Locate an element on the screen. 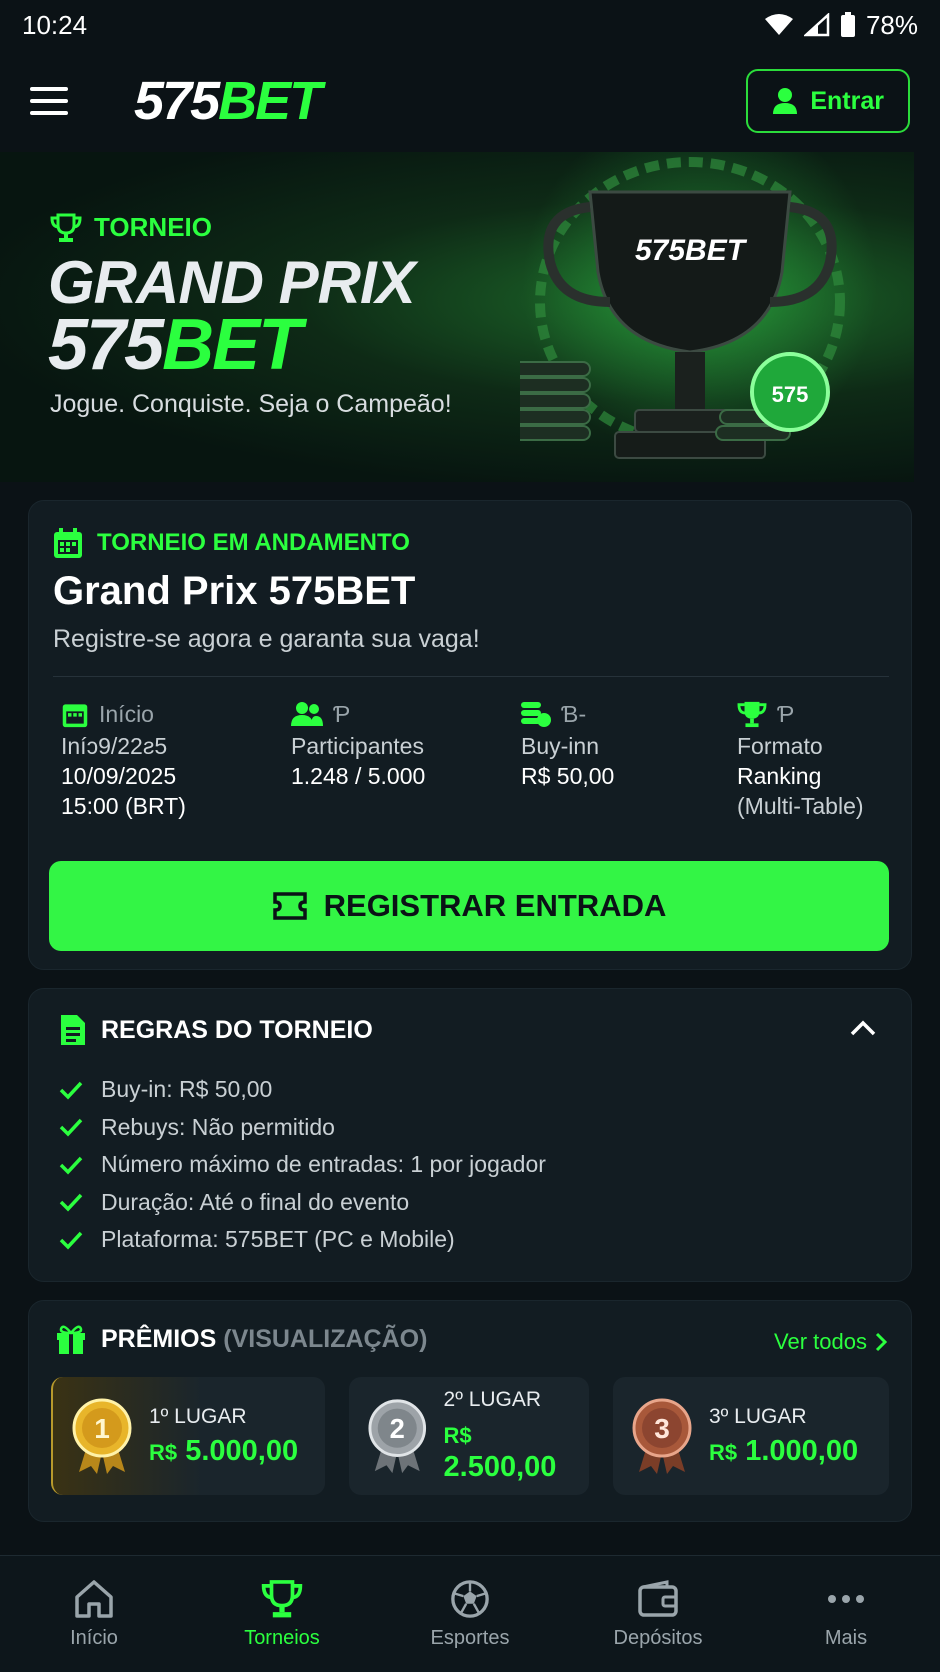  prize-first: 1 1º LUGAR R$ 5.000,00 is located at coordinates (188, 1436).